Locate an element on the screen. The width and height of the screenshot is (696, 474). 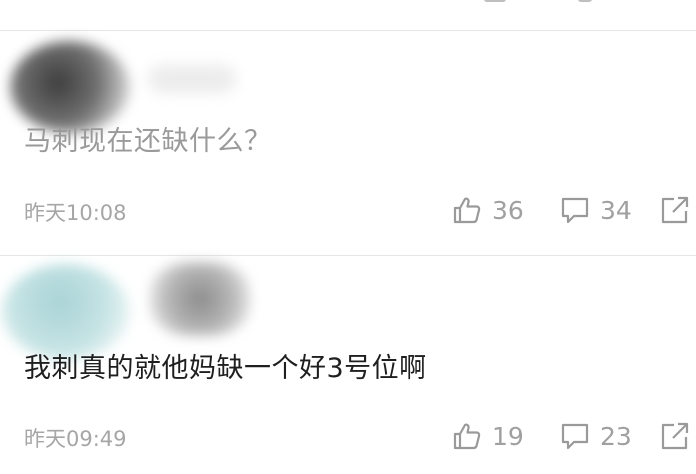
previous-comment-remnant is located at coordinates (348, 15).